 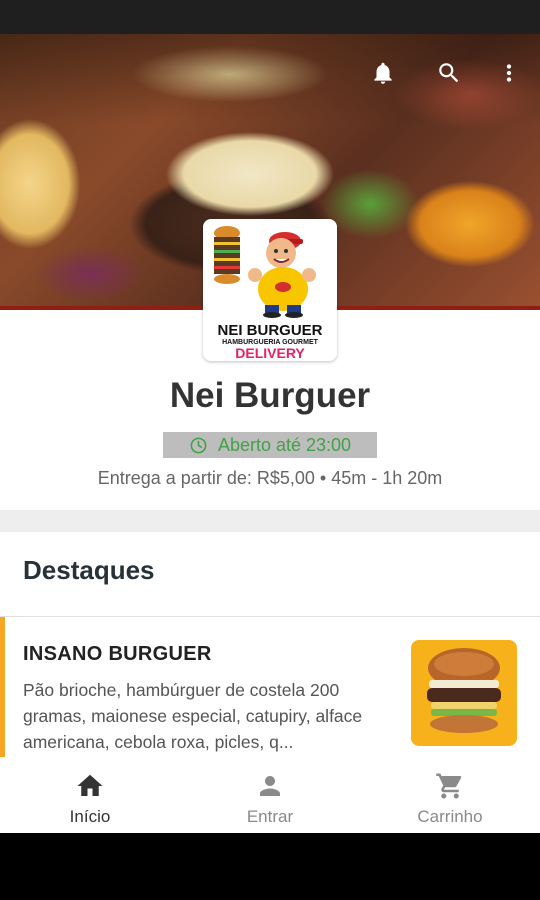 I want to click on cart-icon, so click(x=449, y=786).